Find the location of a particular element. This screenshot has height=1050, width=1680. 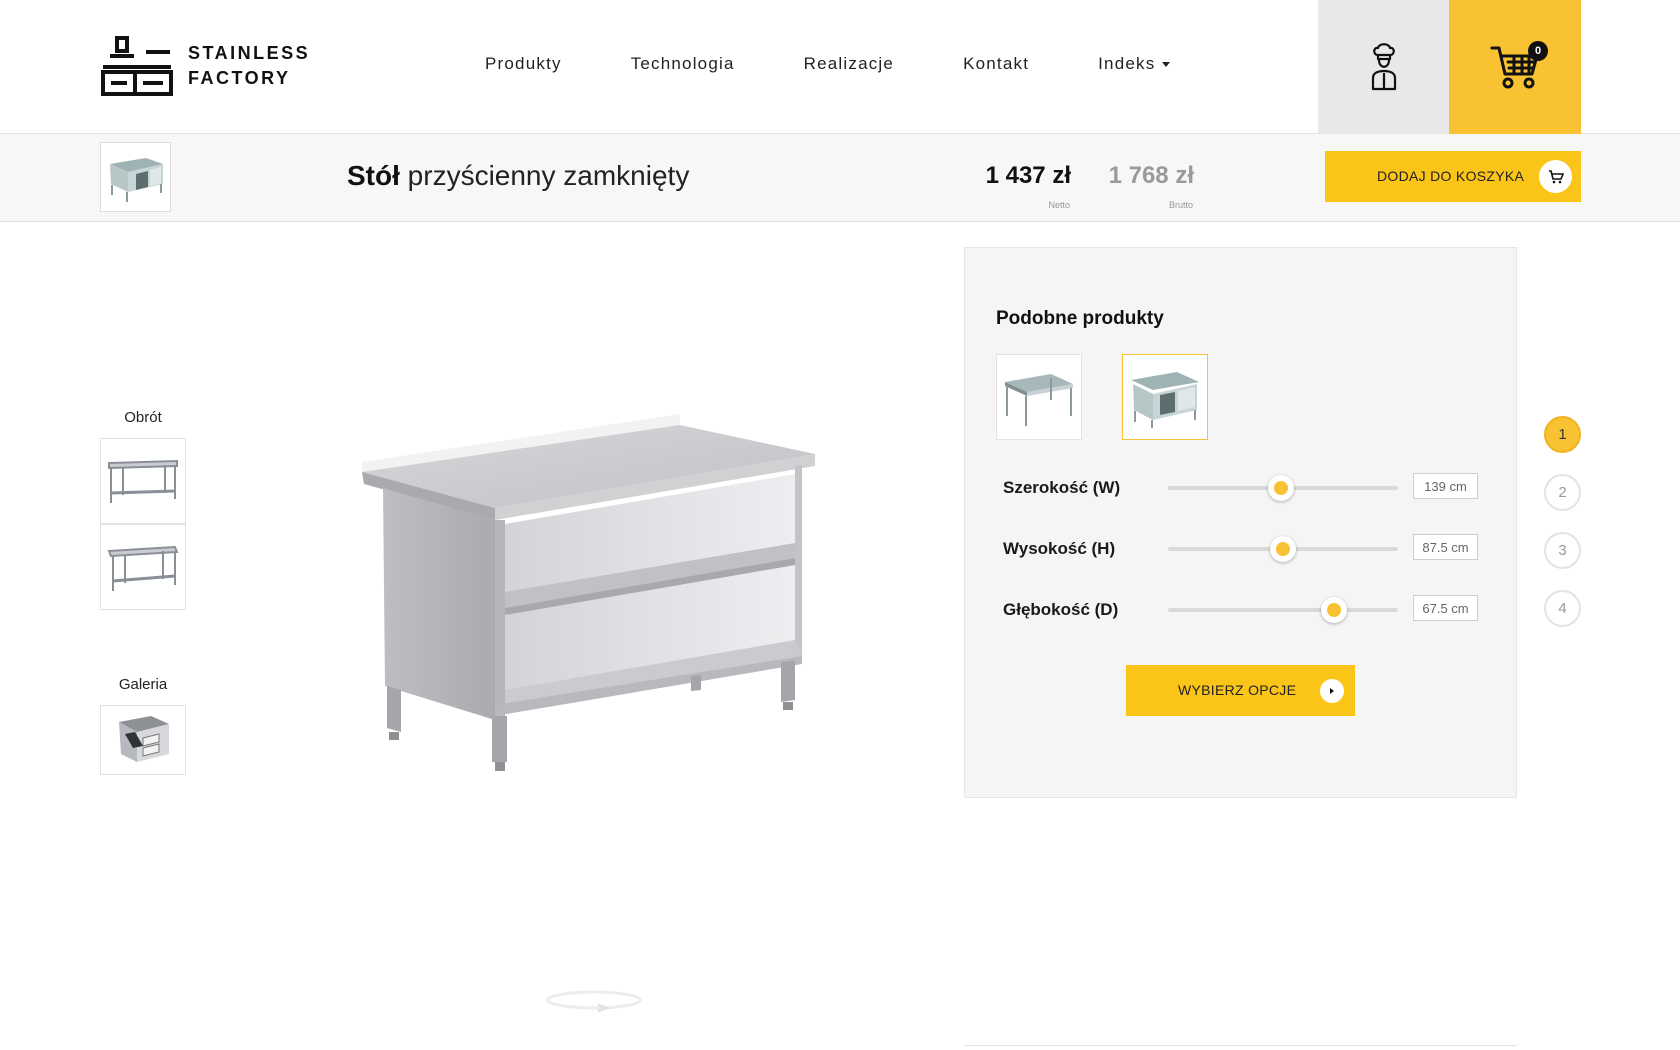

choose-options-label: WYBIERZ OPCJE is located at coordinates (1237, 690).